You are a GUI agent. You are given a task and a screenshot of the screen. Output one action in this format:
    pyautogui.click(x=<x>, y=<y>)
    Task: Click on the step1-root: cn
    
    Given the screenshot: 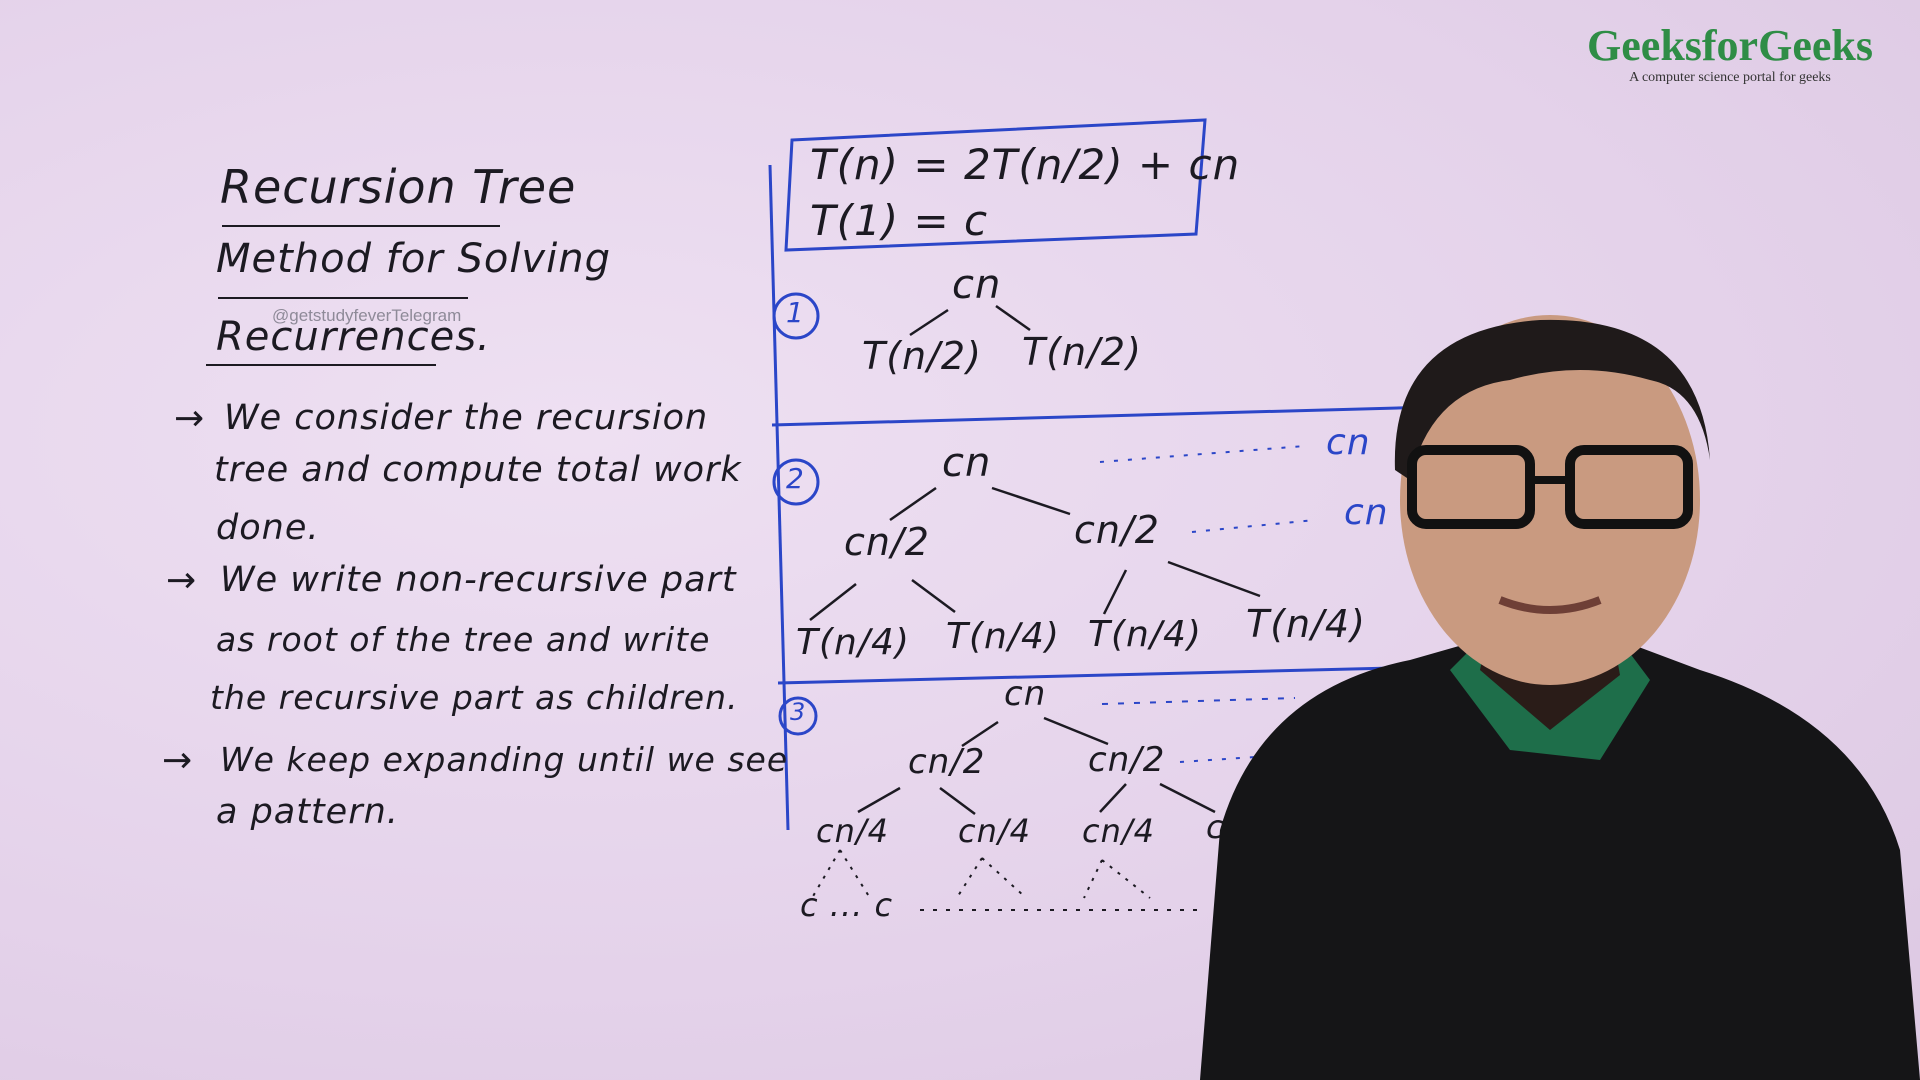 What is the action you would take?
    pyautogui.click(x=977, y=285)
    